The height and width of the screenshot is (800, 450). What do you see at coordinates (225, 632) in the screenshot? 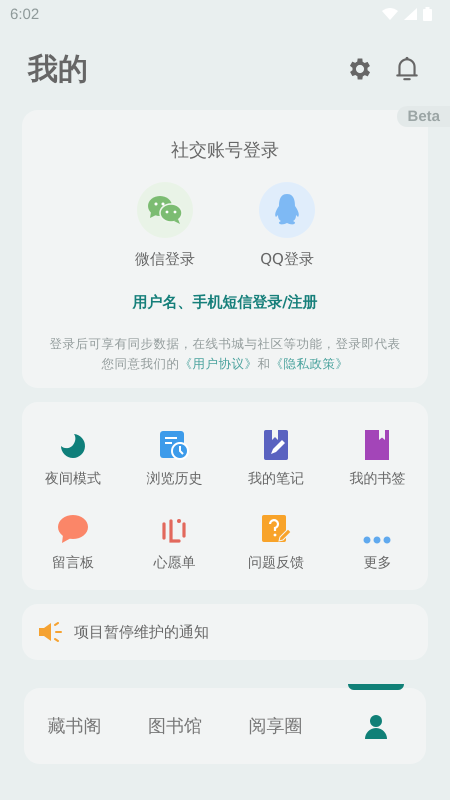
I see `announcement-bar: 项目暂停维护的通知` at bounding box center [225, 632].